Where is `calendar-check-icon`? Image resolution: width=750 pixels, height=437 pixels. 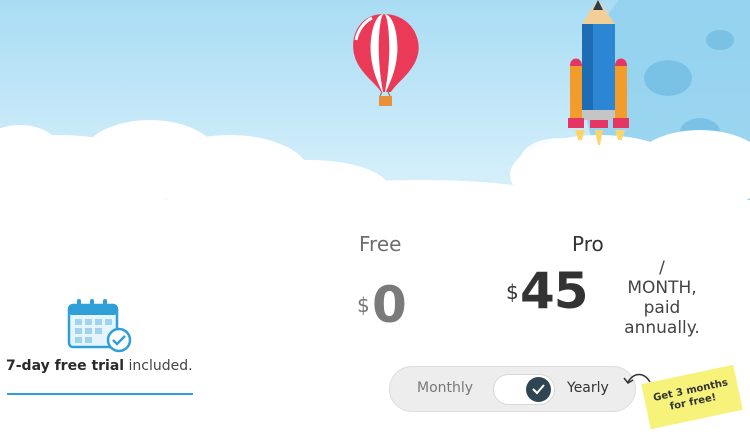
calendar-check-icon is located at coordinates (99, 328).